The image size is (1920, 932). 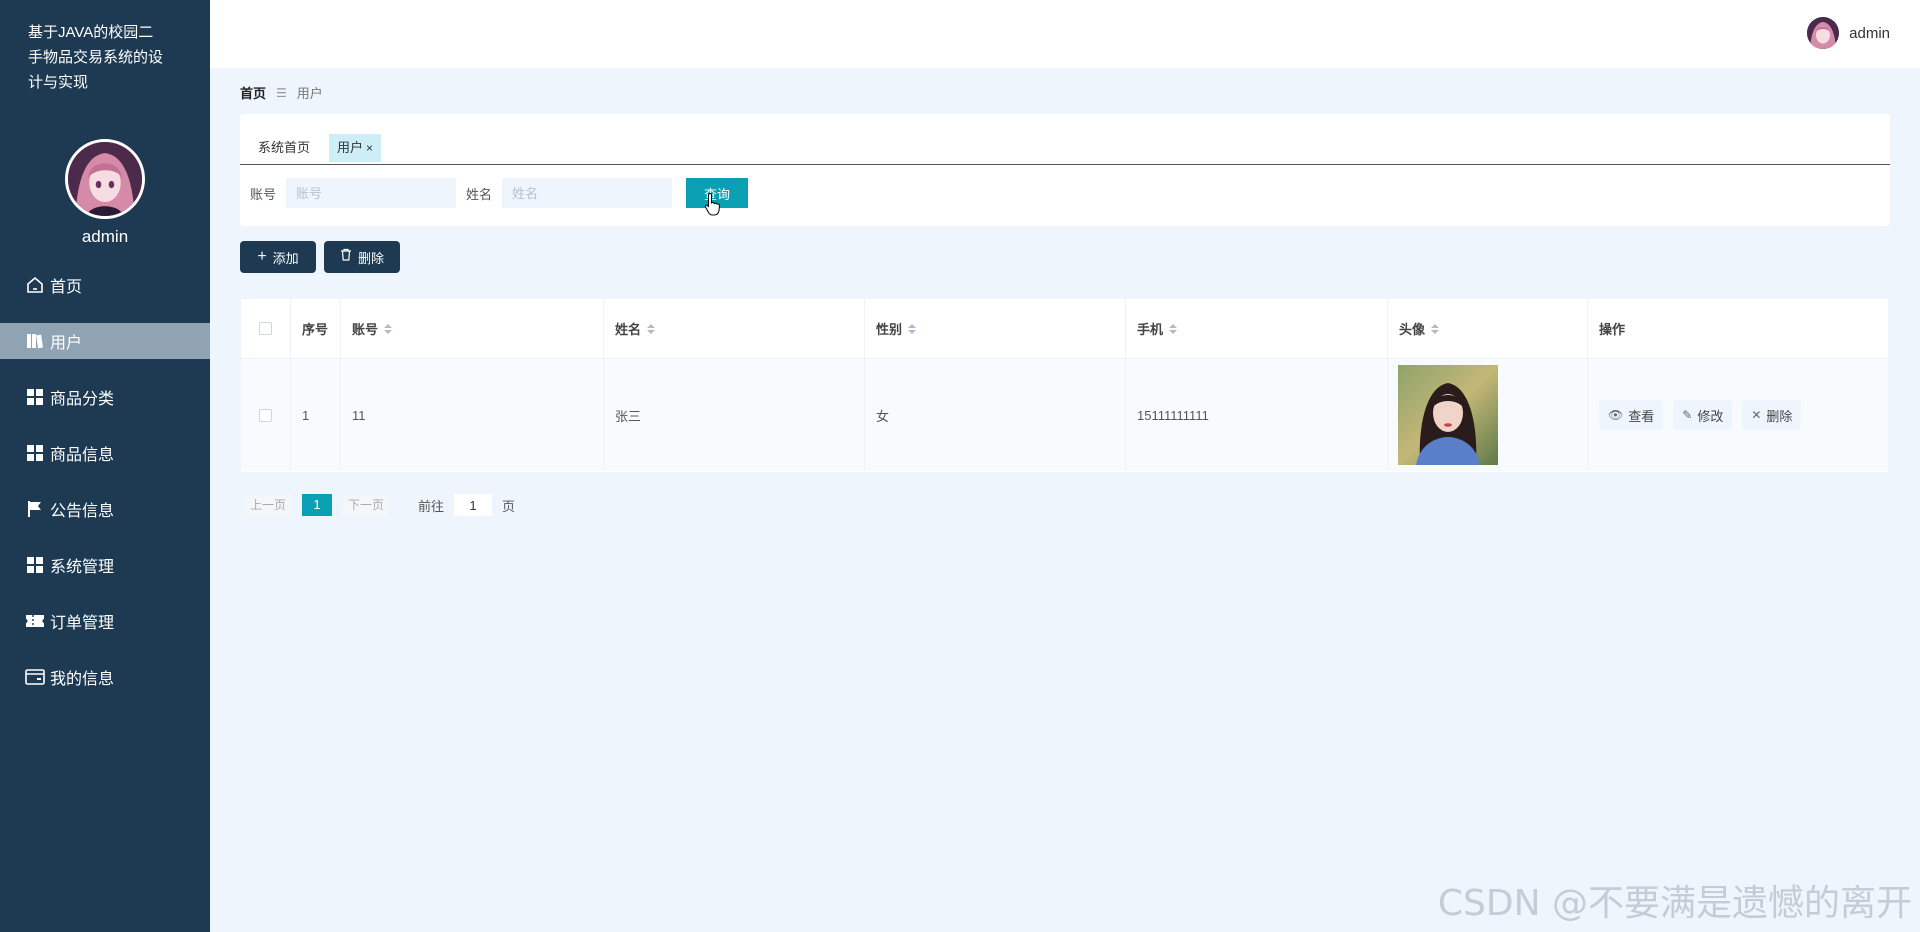 I want to click on avatar-cell, so click(x=1488, y=415).